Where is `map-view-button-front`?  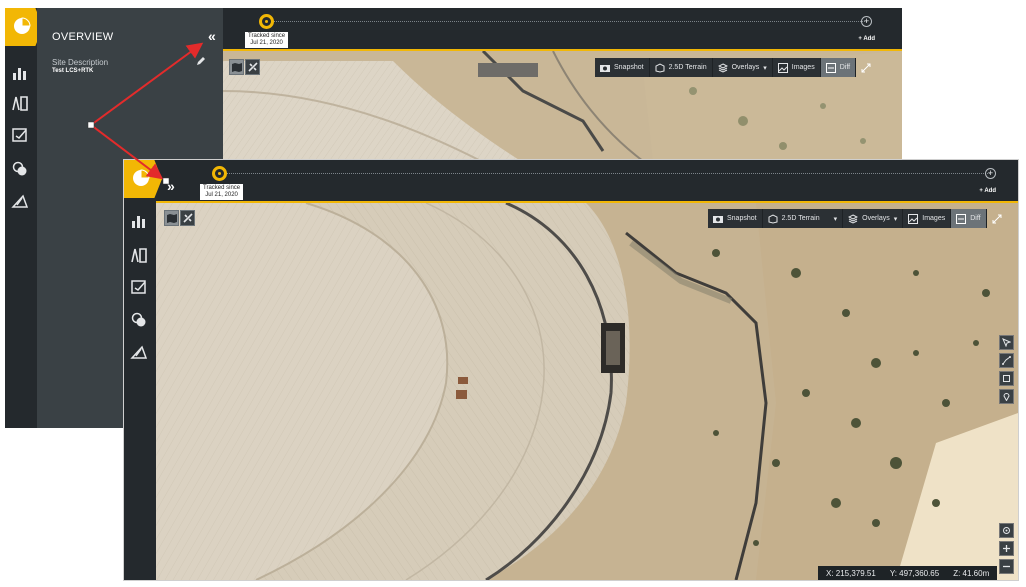 map-view-button-front is located at coordinates (171, 218).